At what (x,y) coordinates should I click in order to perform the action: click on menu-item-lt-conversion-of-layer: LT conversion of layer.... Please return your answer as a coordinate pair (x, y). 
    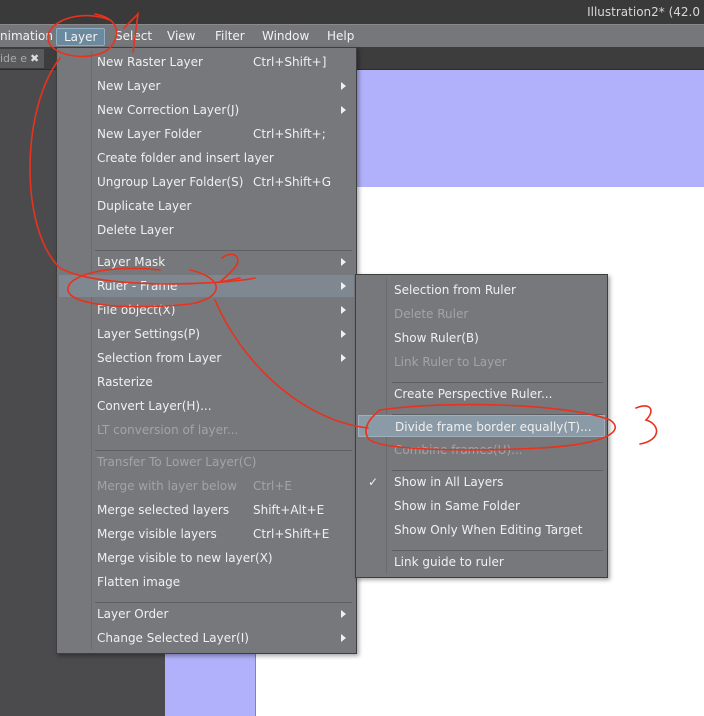
    Looking at the image, I should click on (206, 430).